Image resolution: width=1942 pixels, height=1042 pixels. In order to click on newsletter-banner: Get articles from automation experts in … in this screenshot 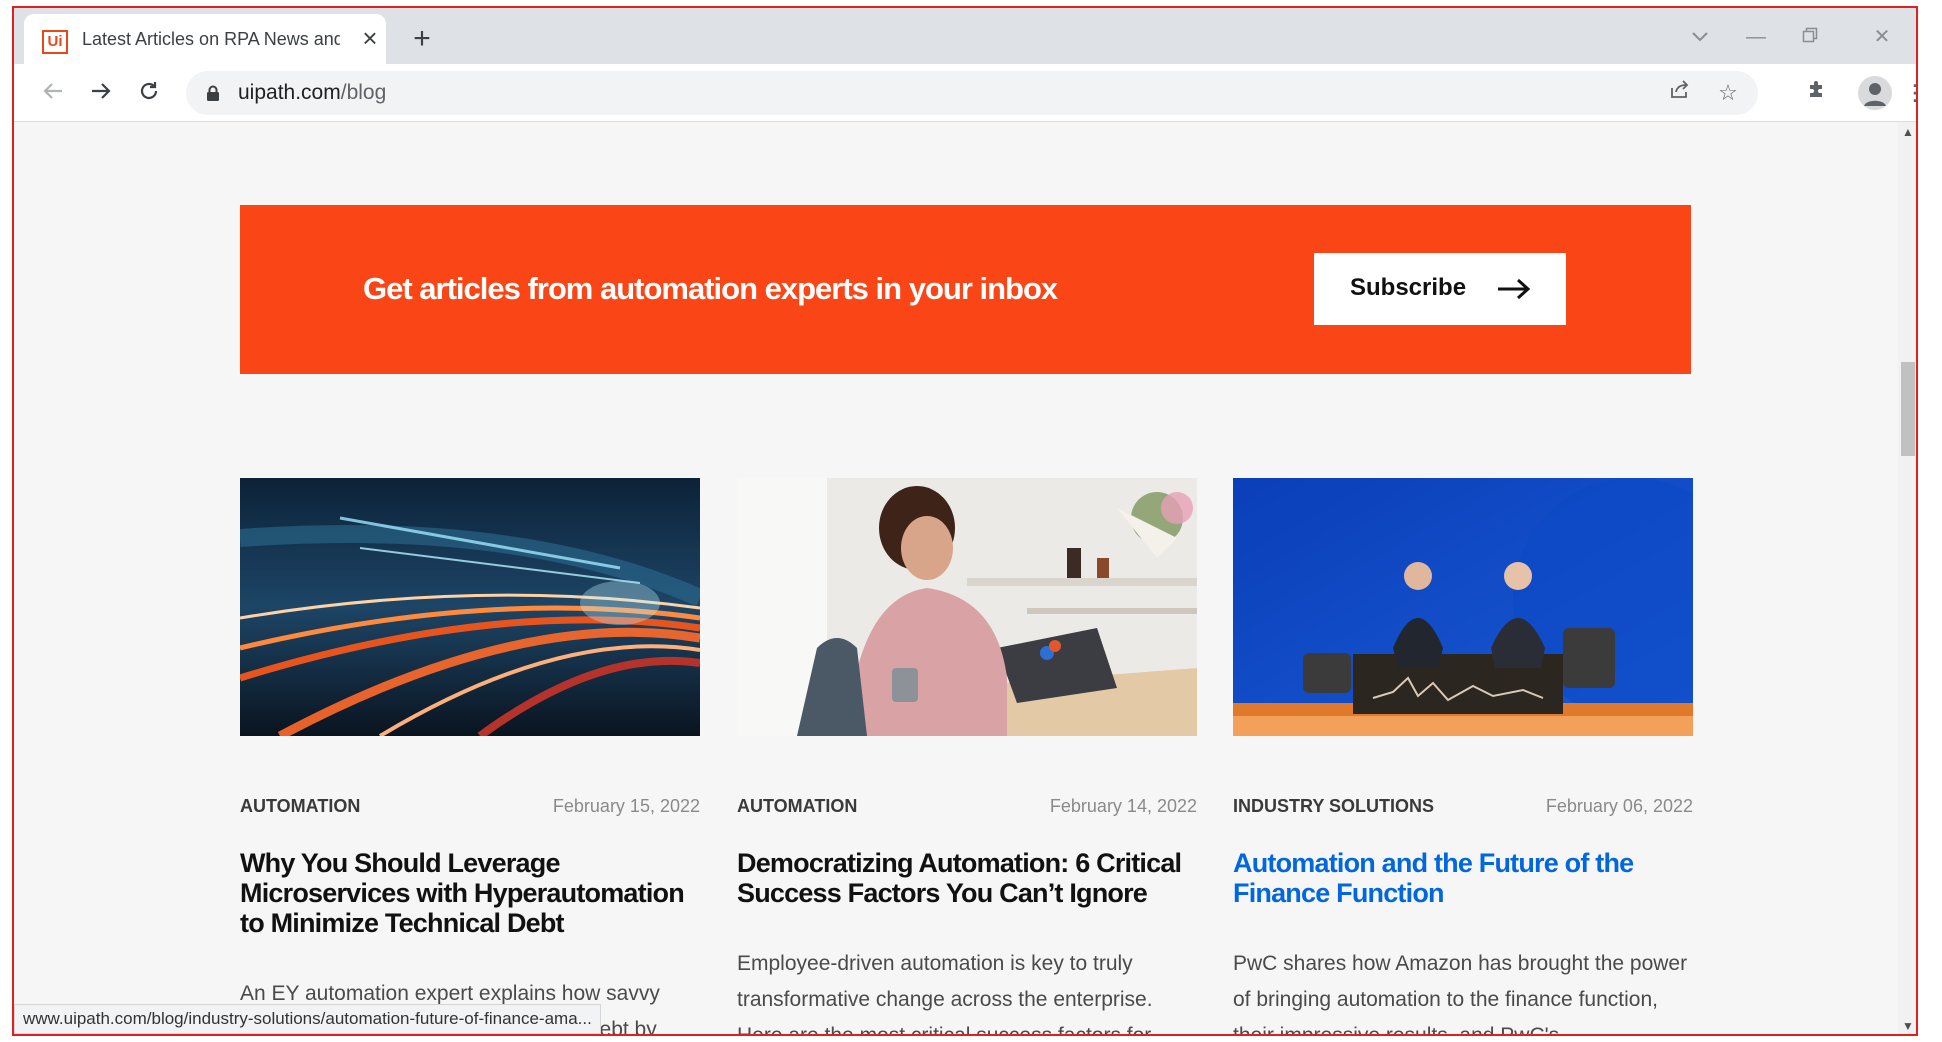, I will do `click(965, 289)`.